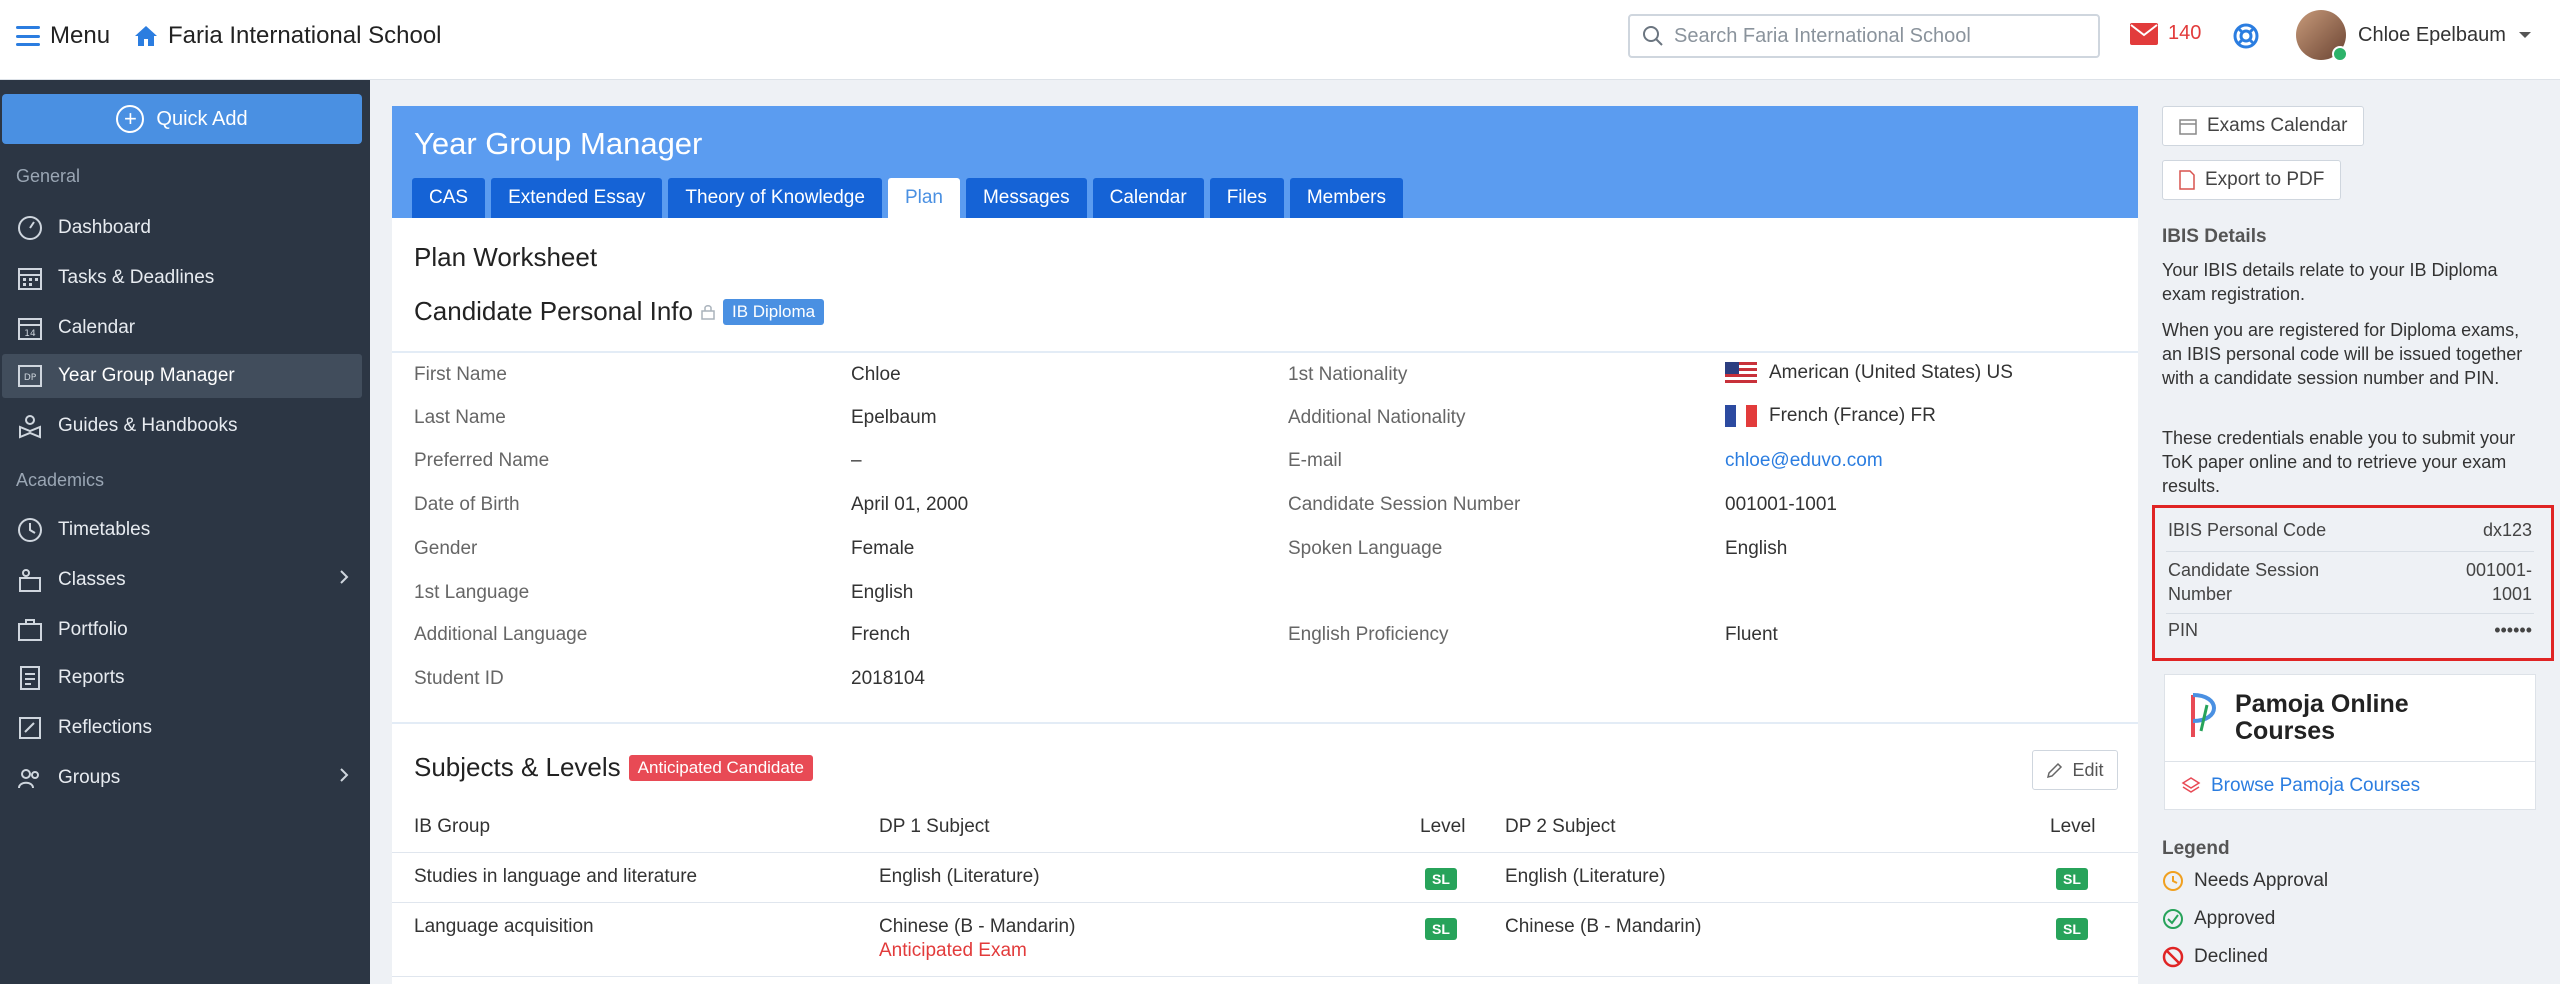 This screenshot has height=984, width=2560. I want to click on info-label: Gender, so click(446, 548).